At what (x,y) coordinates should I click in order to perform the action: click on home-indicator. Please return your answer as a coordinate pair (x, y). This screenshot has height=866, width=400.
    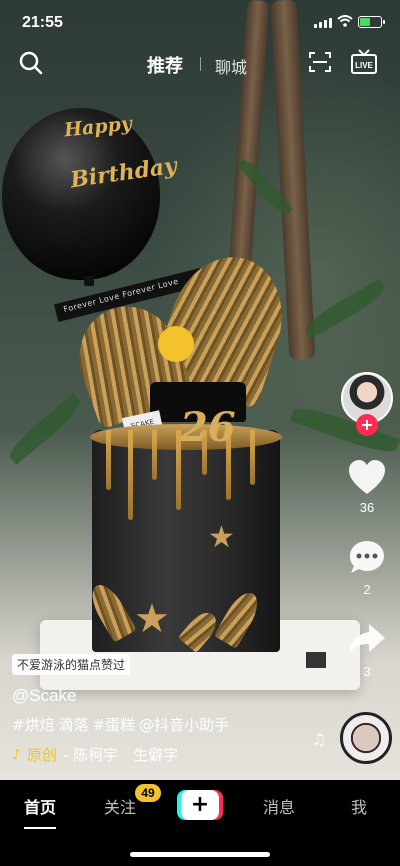
    Looking at the image, I should click on (200, 854).